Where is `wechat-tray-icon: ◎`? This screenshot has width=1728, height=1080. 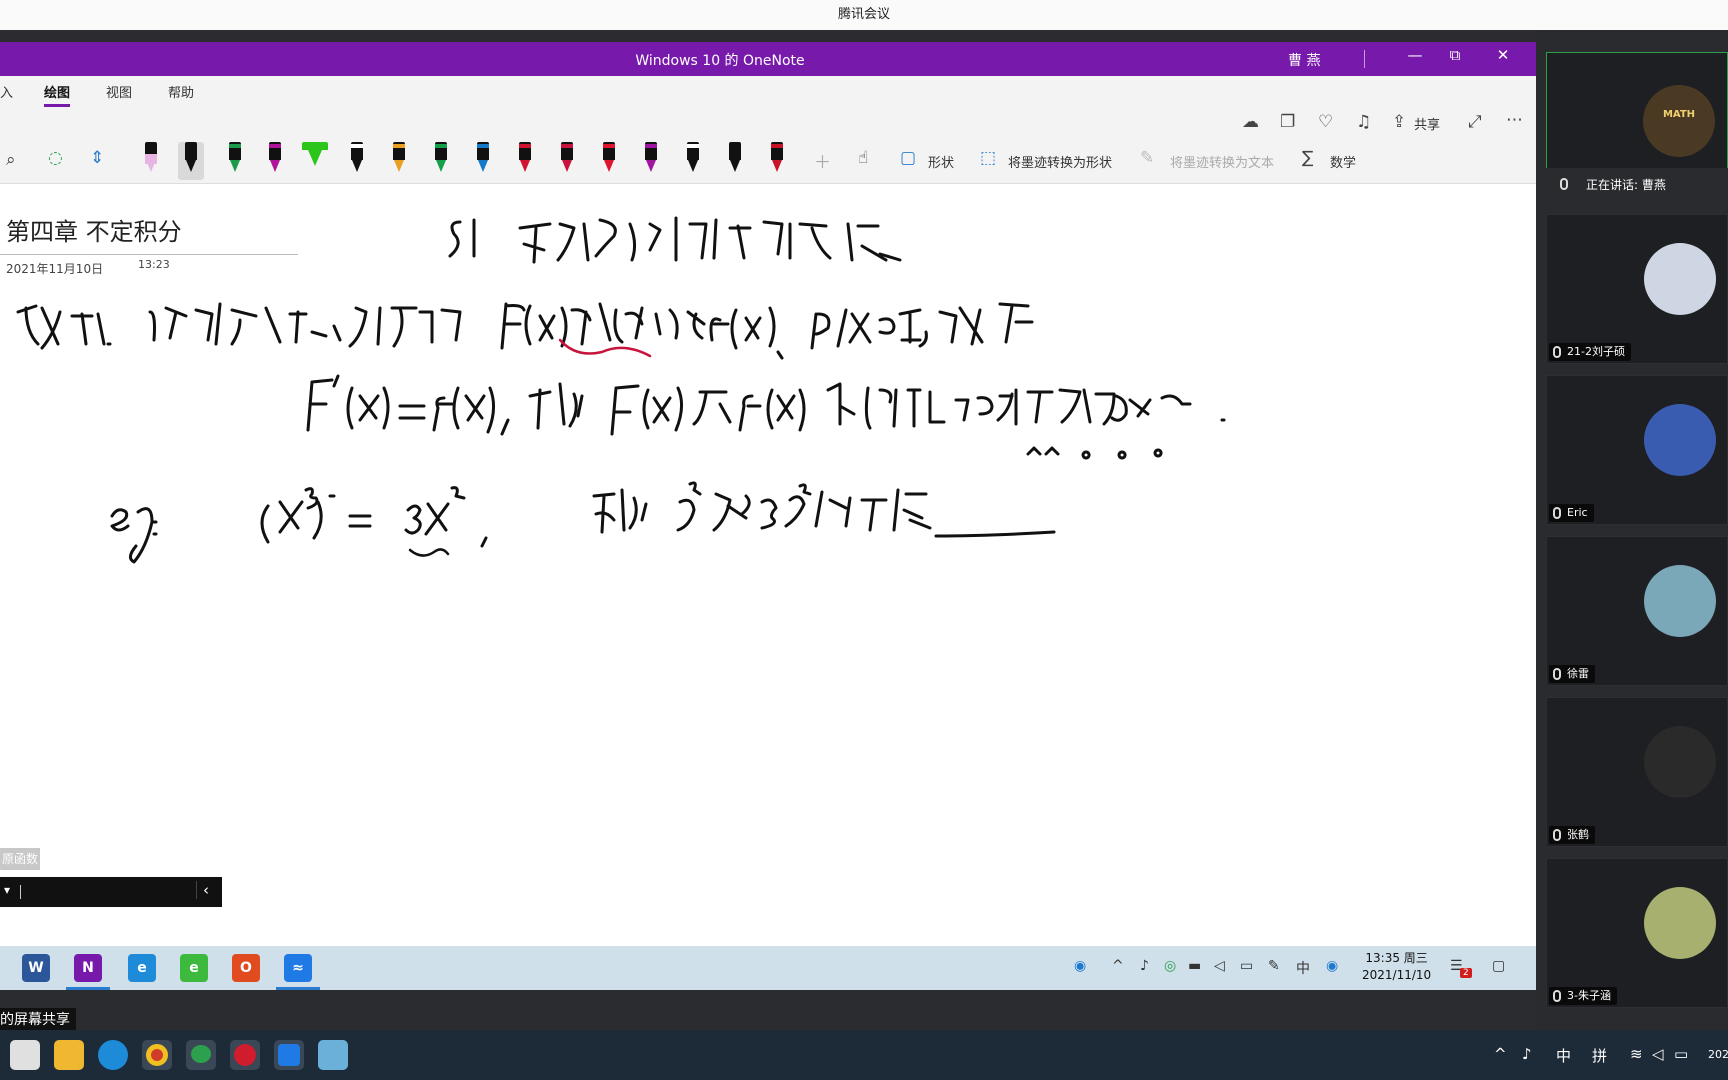
wechat-tray-icon: ◎ is located at coordinates (1170, 966).